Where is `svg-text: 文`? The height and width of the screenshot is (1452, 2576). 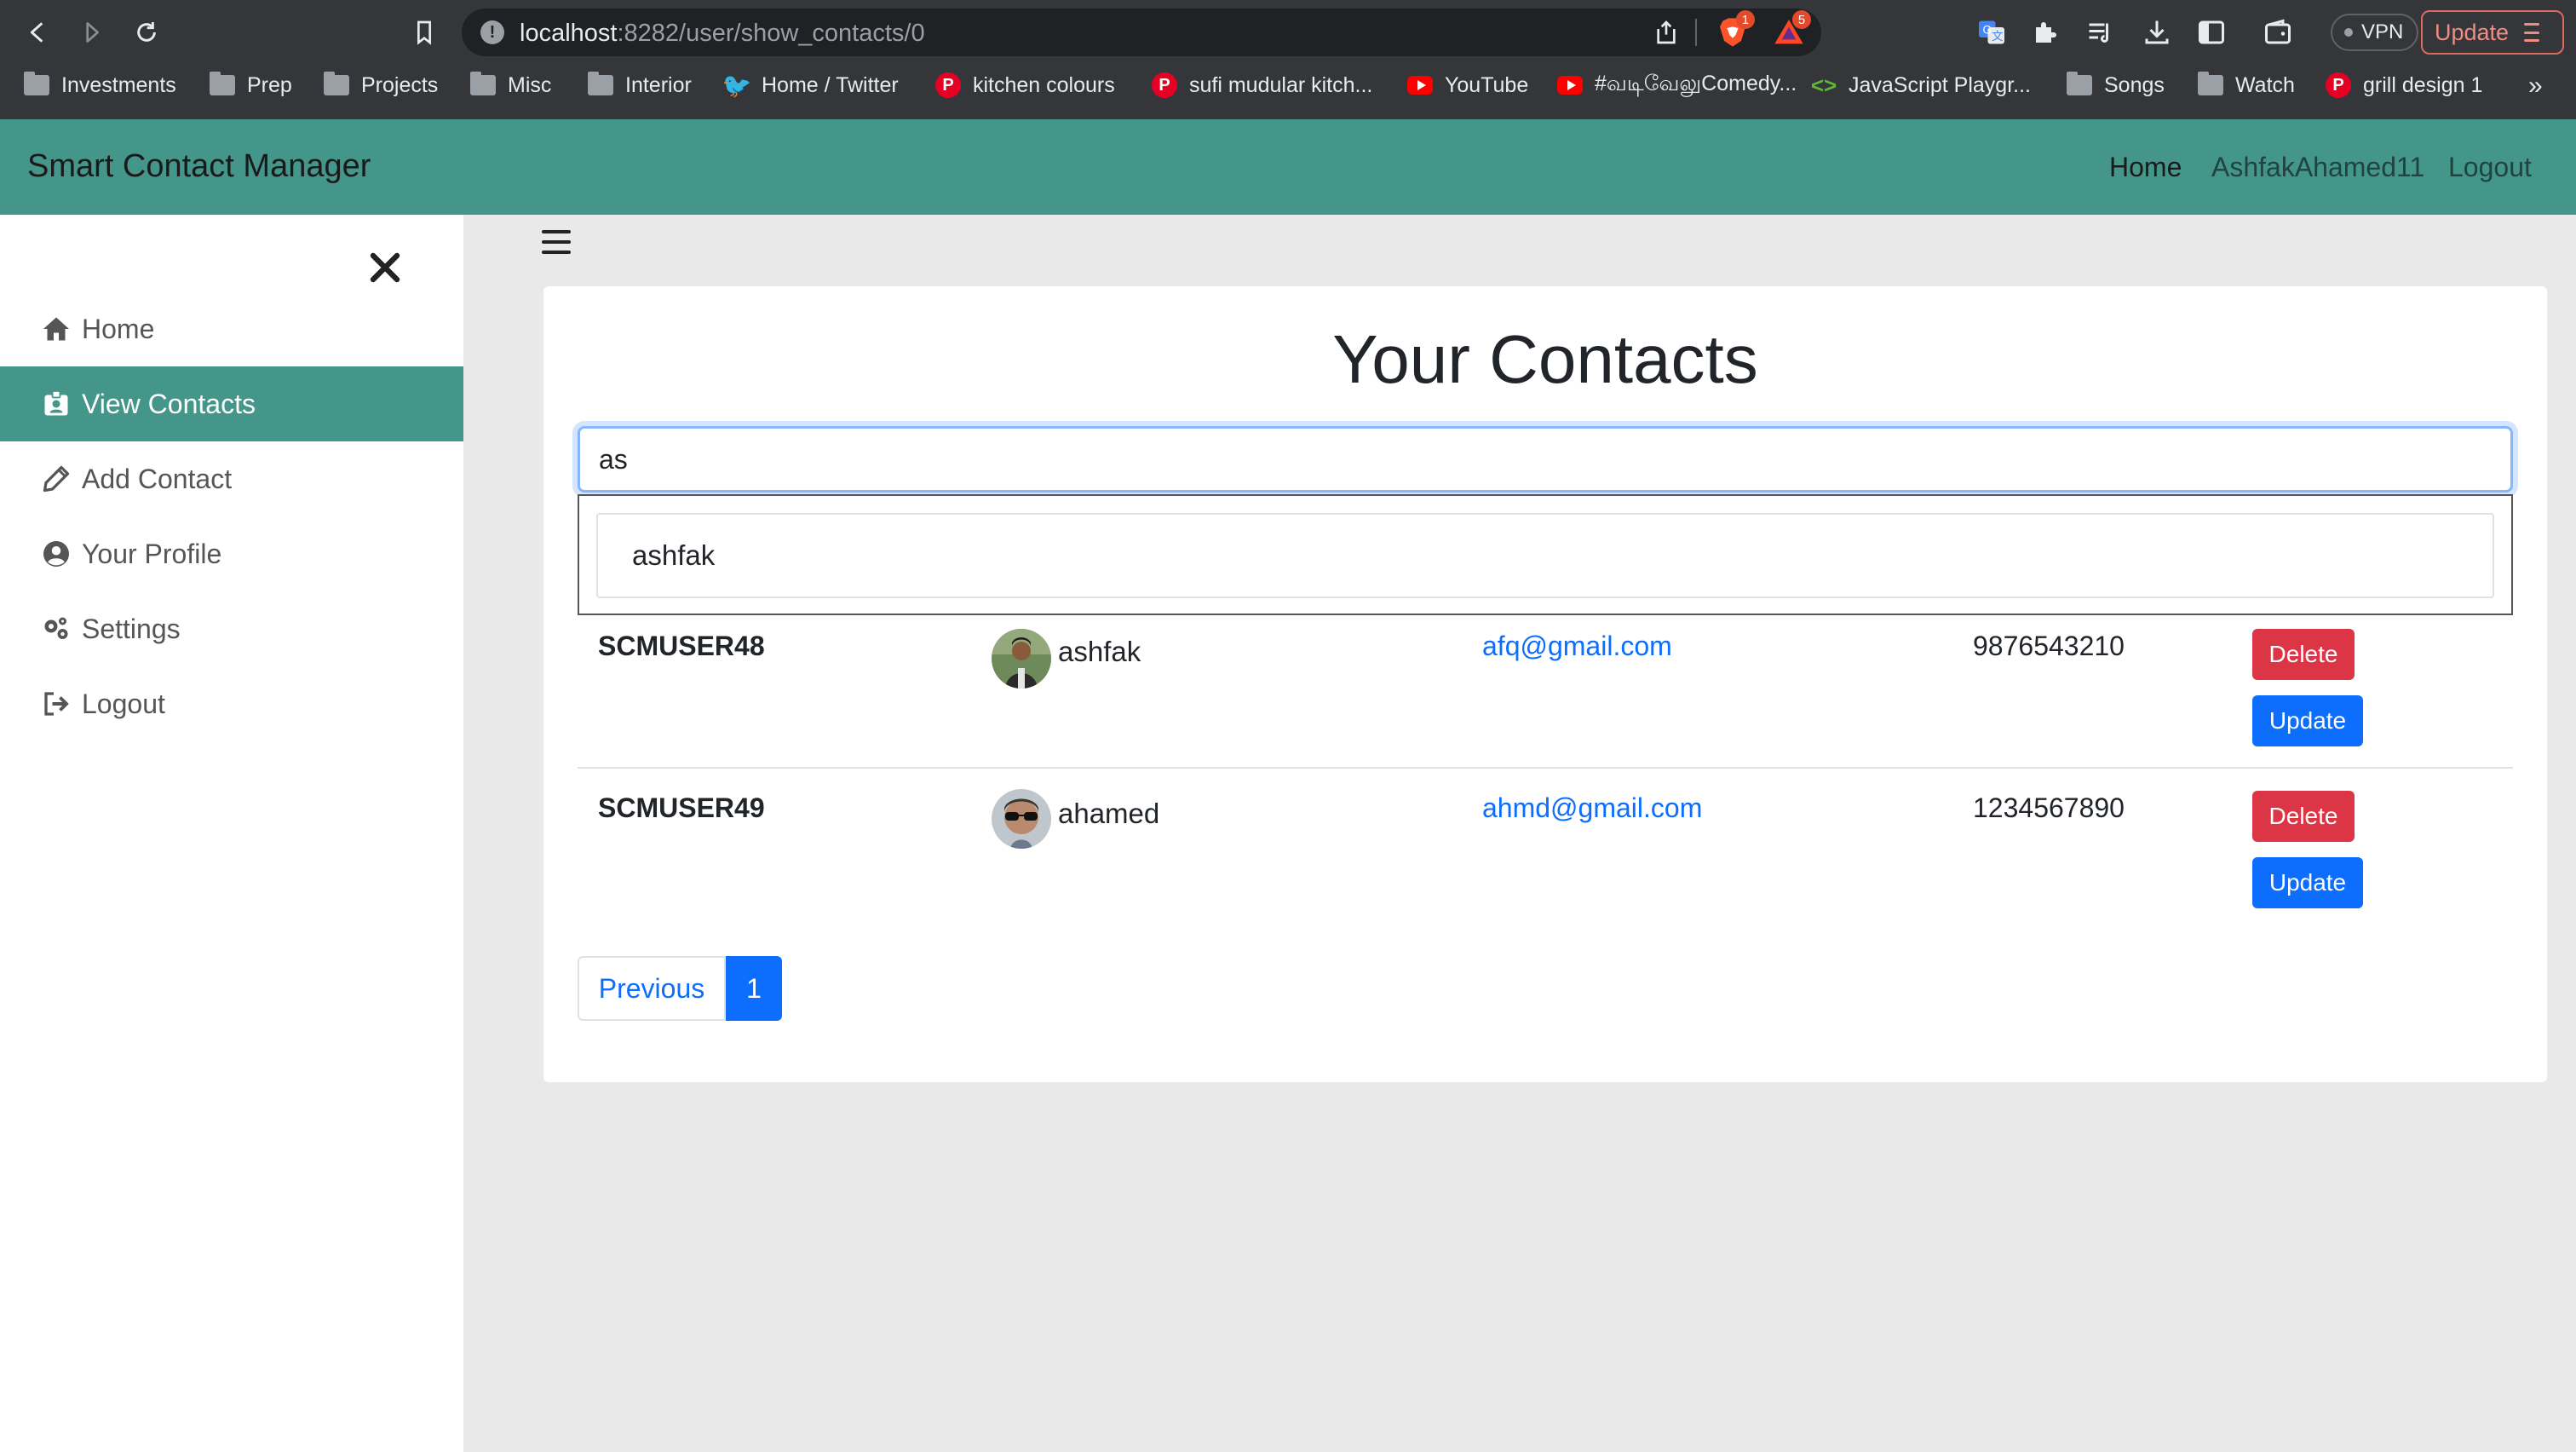 svg-text: 文 is located at coordinates (1998, 36).